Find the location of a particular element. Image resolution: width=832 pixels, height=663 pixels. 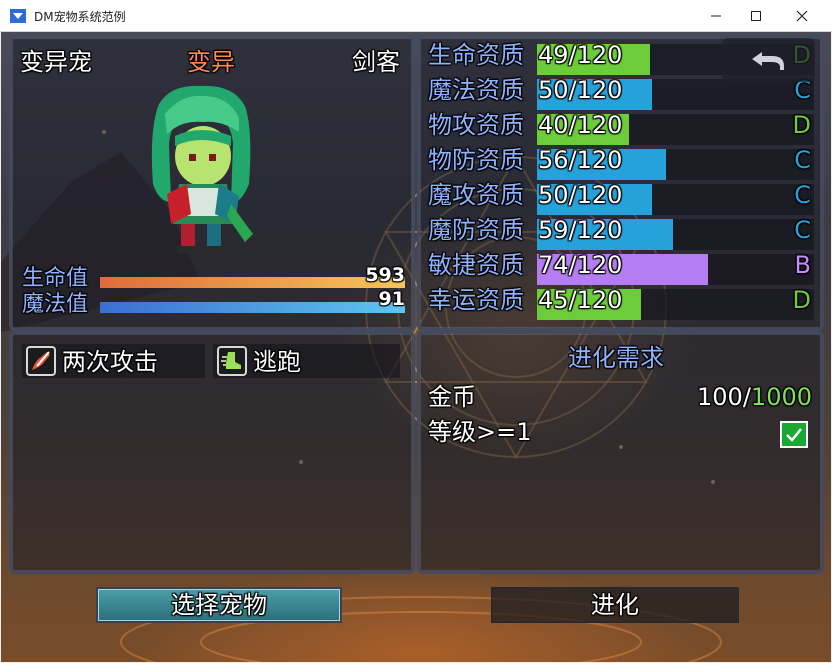

hp-label: 生命值 is located at coordinates (55, 278).